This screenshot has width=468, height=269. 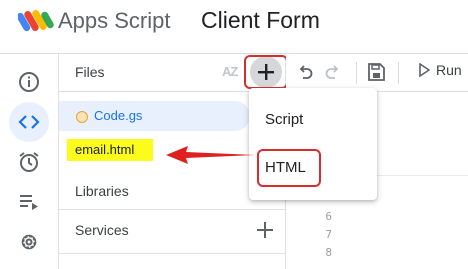 What do you see at coordinates (211, 155) in the screenshot?
I see `annotation-arrow-icon` at bounding box center [211, 155].